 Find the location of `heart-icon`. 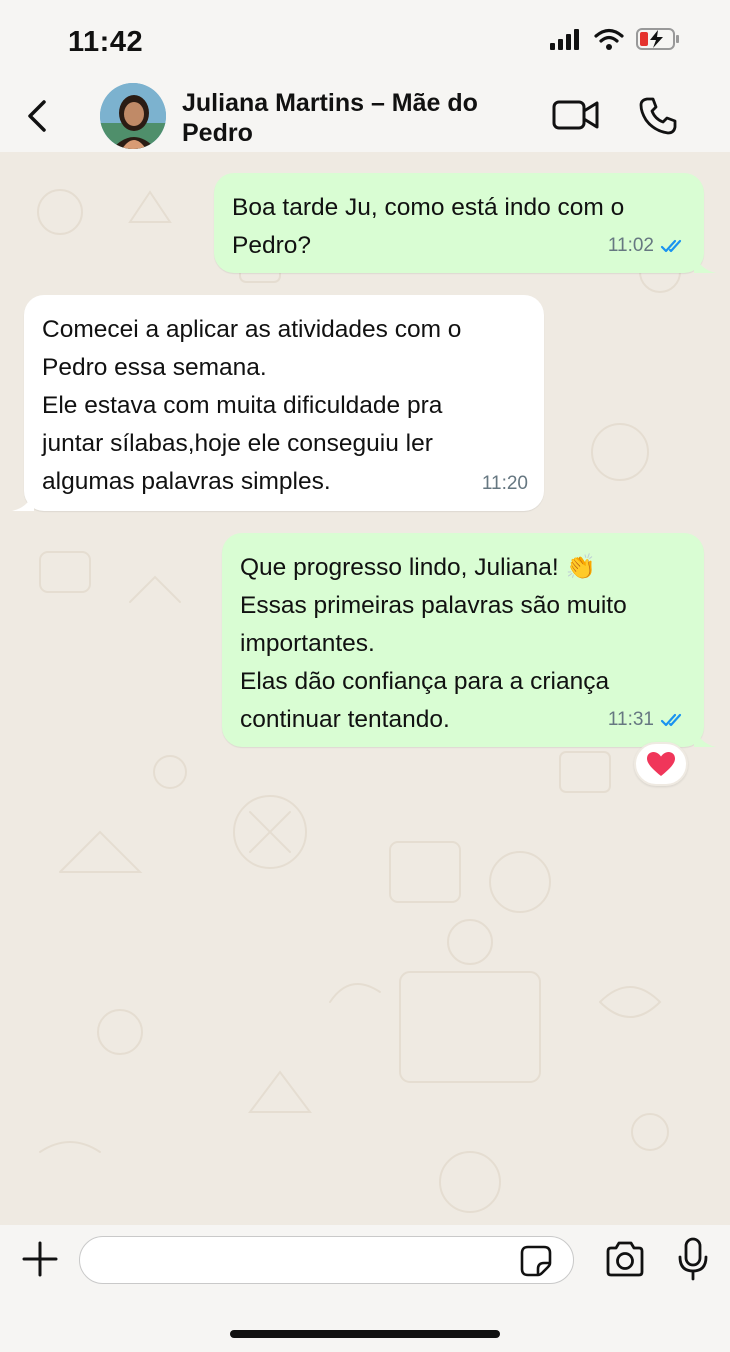

heart-icon is located at coordinates (661, 764).